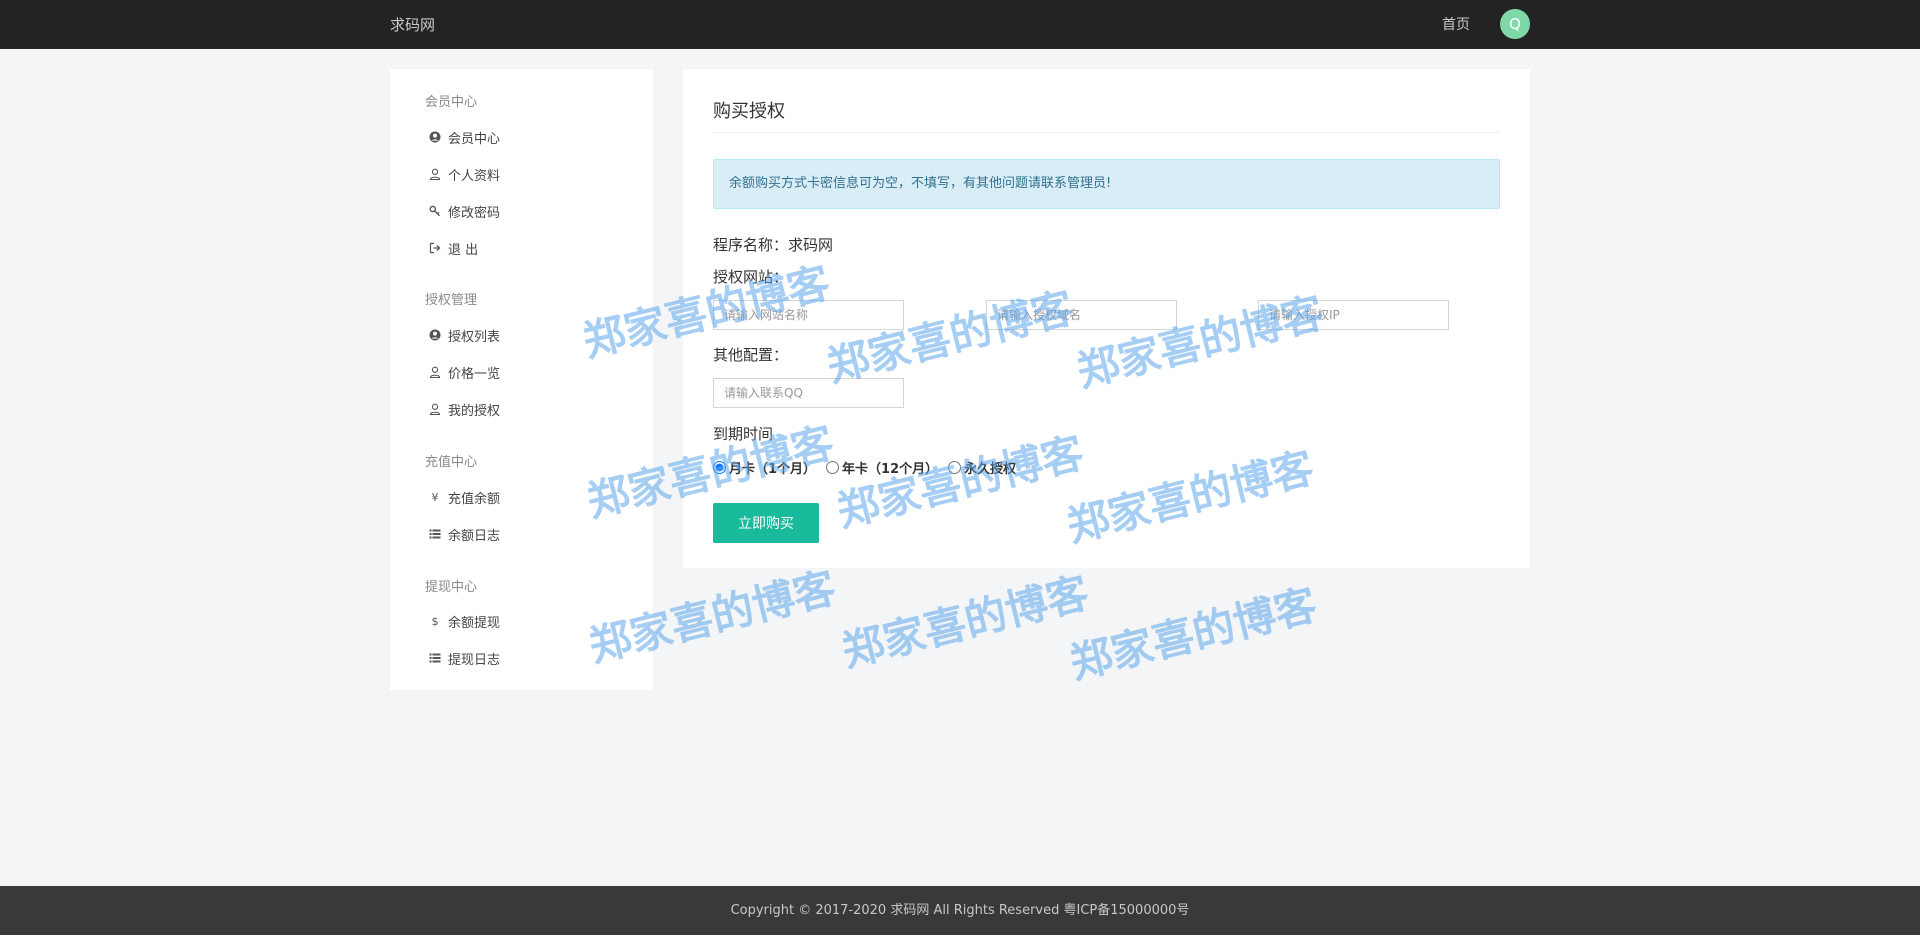 This screenshot has height=935, width=1920. What do you see at coordinates (751, 277) in the screenshot?
I see `site-label: 授权网站：` at bounding box center [751, 277].